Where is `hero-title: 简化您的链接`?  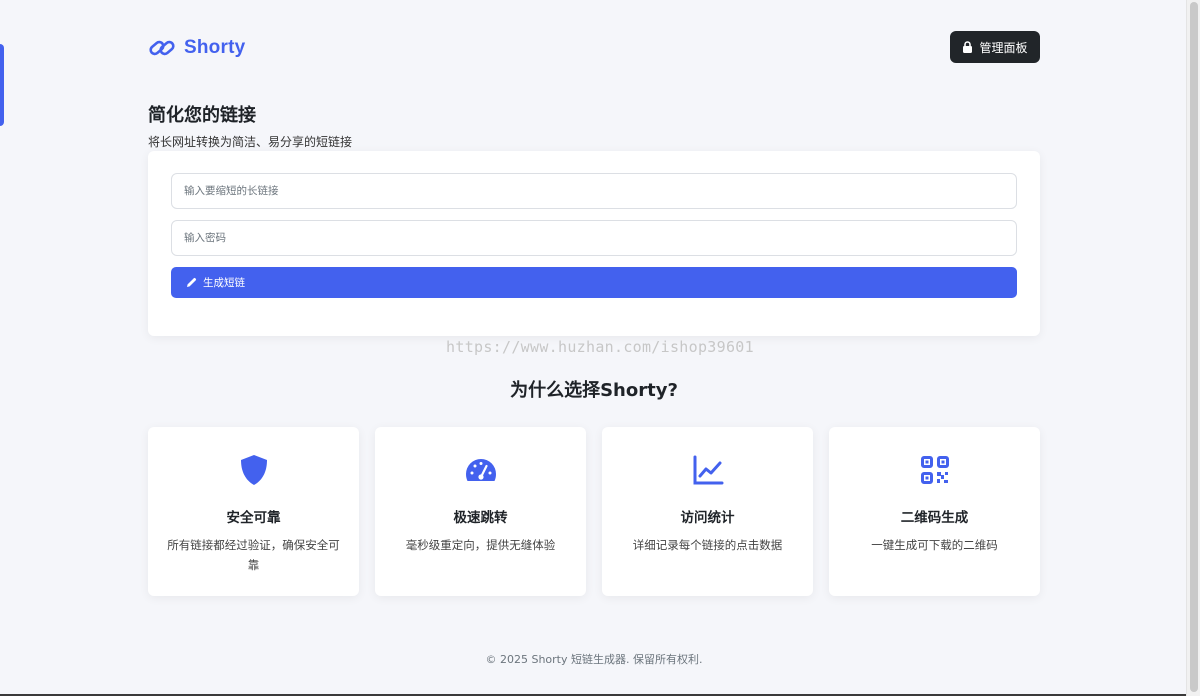
hero-title: 简化您的链接 is located at coordinates (202, 115).